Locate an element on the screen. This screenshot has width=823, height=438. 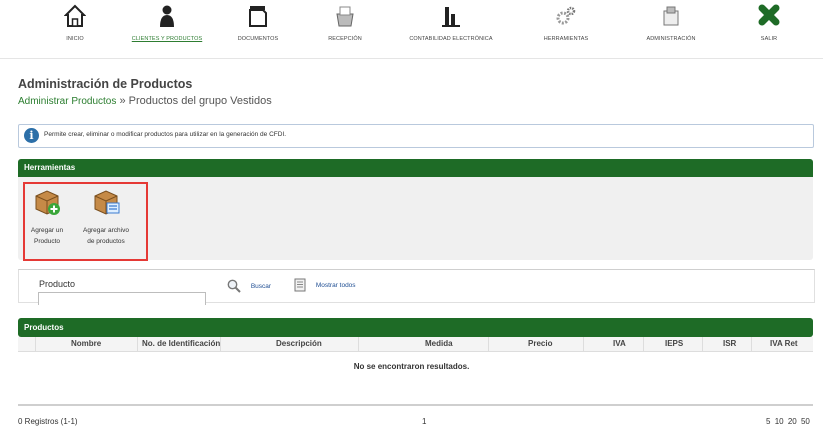
nav-inicio: INICIO is located at coordinates (75, 23).